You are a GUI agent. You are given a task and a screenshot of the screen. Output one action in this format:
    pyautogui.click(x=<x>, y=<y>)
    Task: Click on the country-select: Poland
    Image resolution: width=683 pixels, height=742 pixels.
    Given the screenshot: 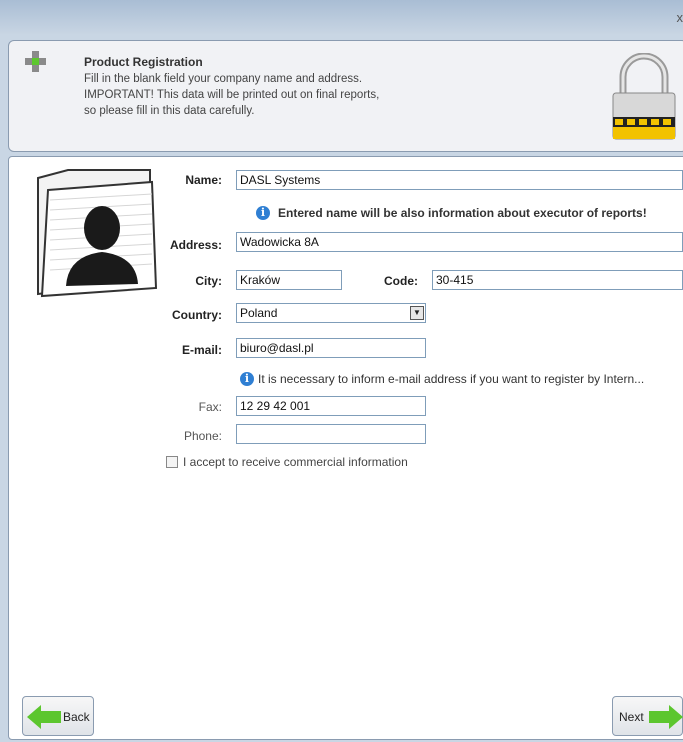 What is the action you would take?
    pyautogui.click(x=331, y=313)
    